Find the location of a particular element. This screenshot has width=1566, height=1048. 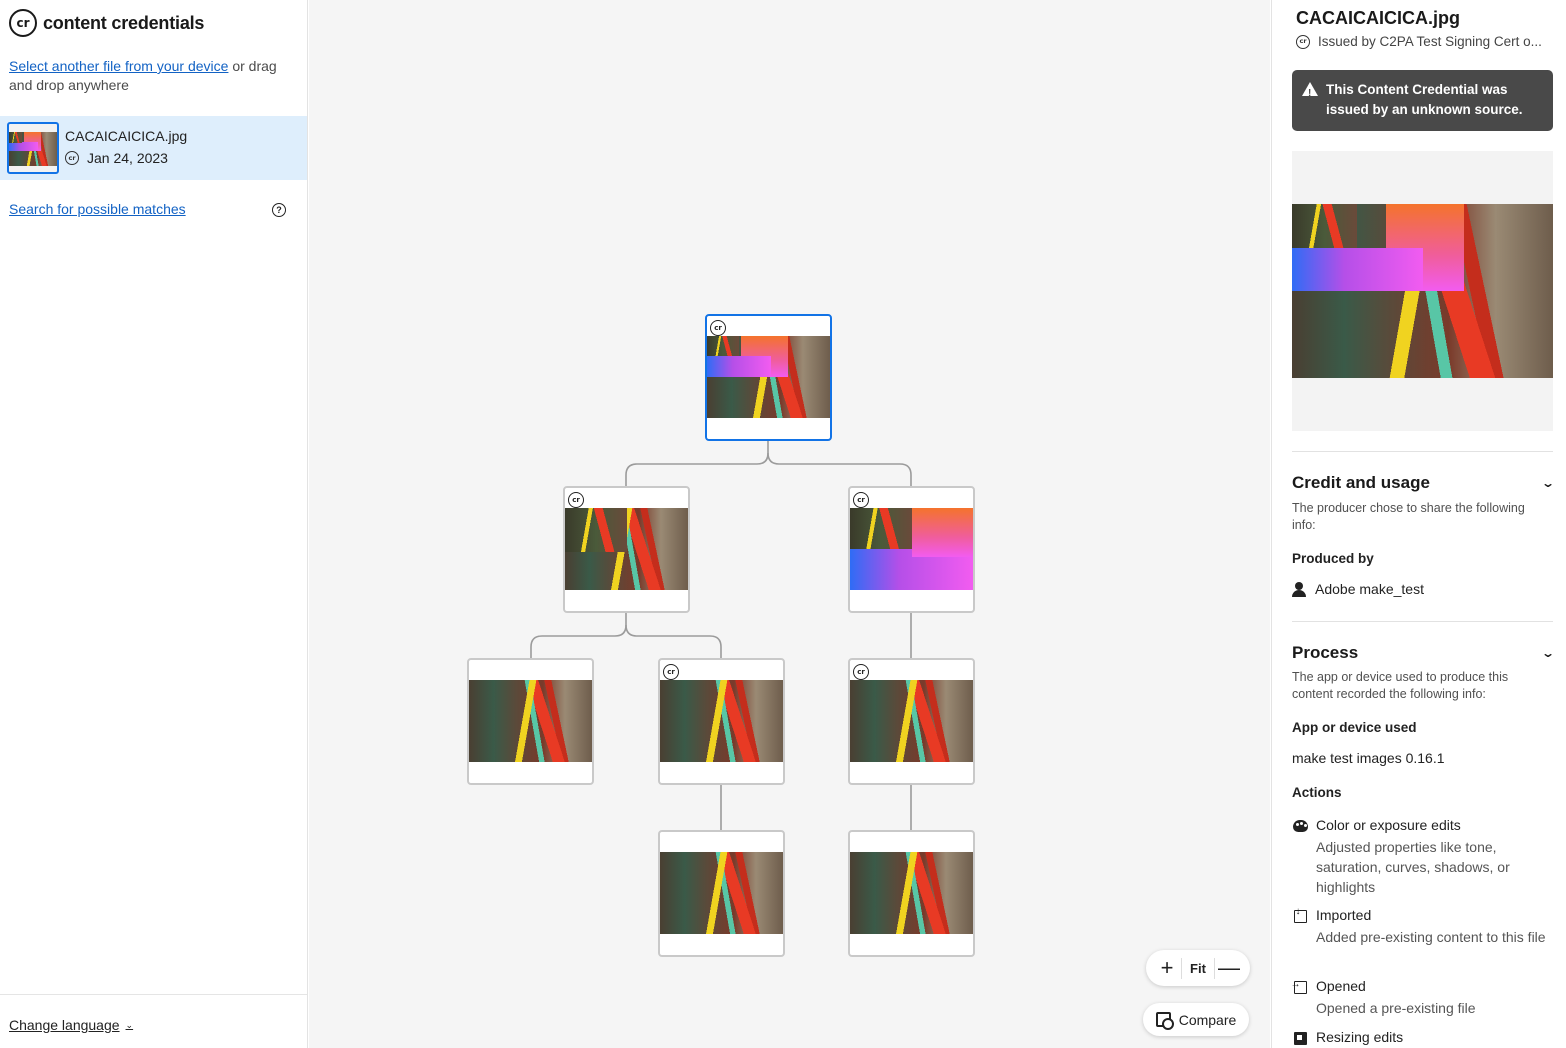

warning-icon is located at coordinates (1310, 93).